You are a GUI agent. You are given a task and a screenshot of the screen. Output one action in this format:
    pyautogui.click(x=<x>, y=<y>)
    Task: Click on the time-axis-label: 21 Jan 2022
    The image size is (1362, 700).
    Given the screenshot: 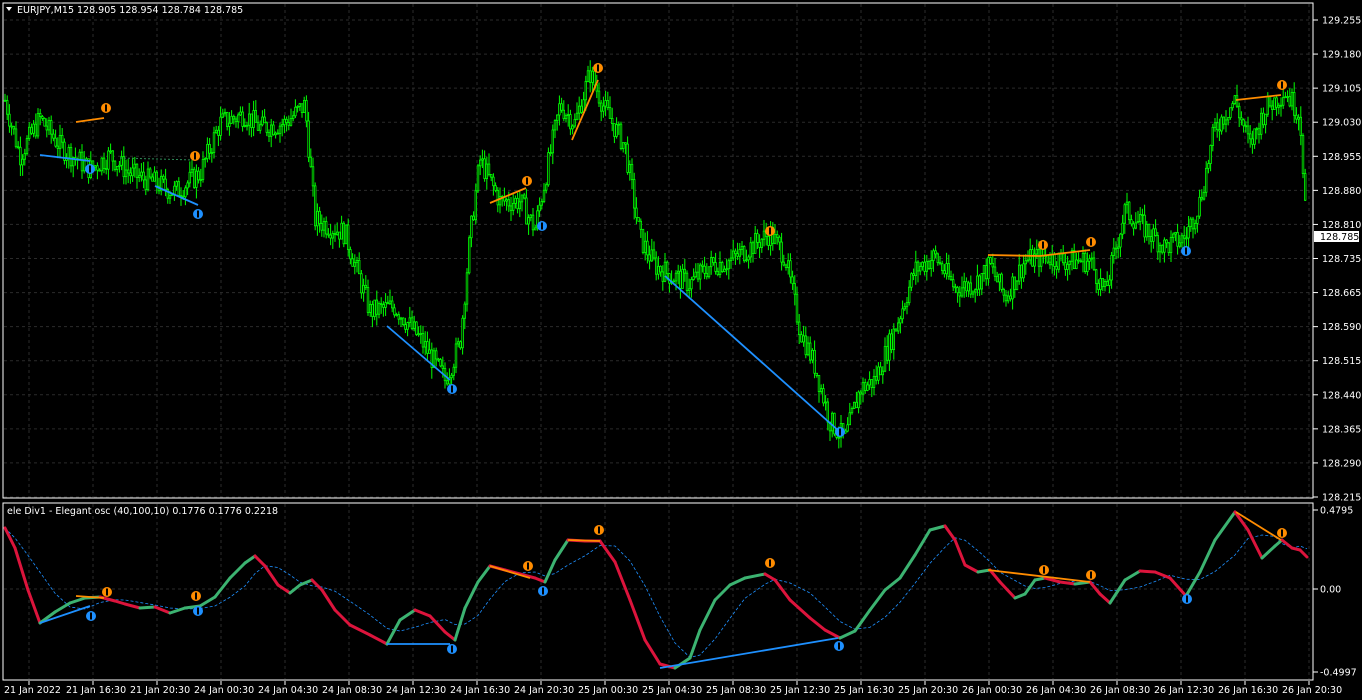 What is the action you would take?
    pyautogui.click(x=32, y=690)
    